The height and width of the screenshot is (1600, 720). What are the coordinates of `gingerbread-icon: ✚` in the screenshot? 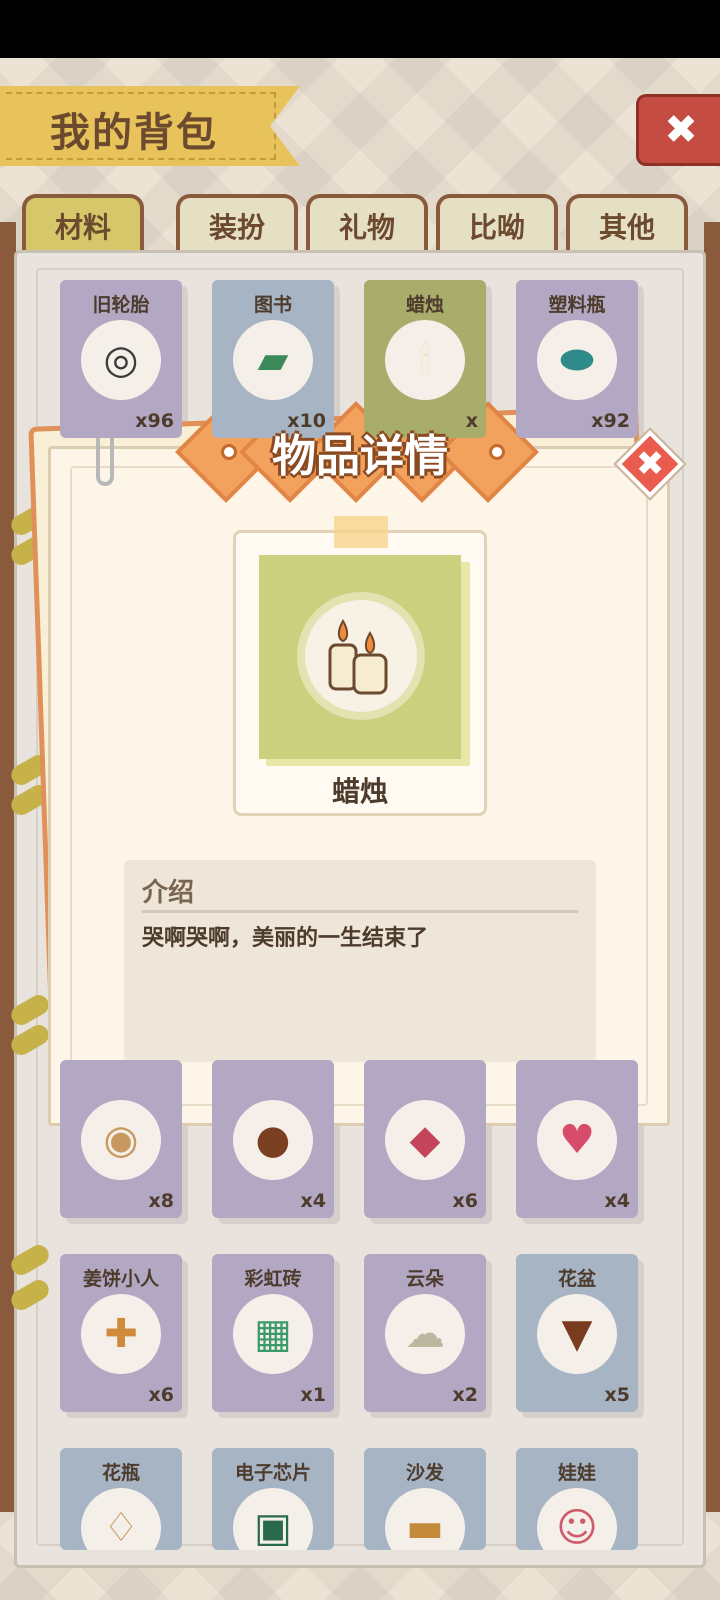 It's located at (121, 1334).